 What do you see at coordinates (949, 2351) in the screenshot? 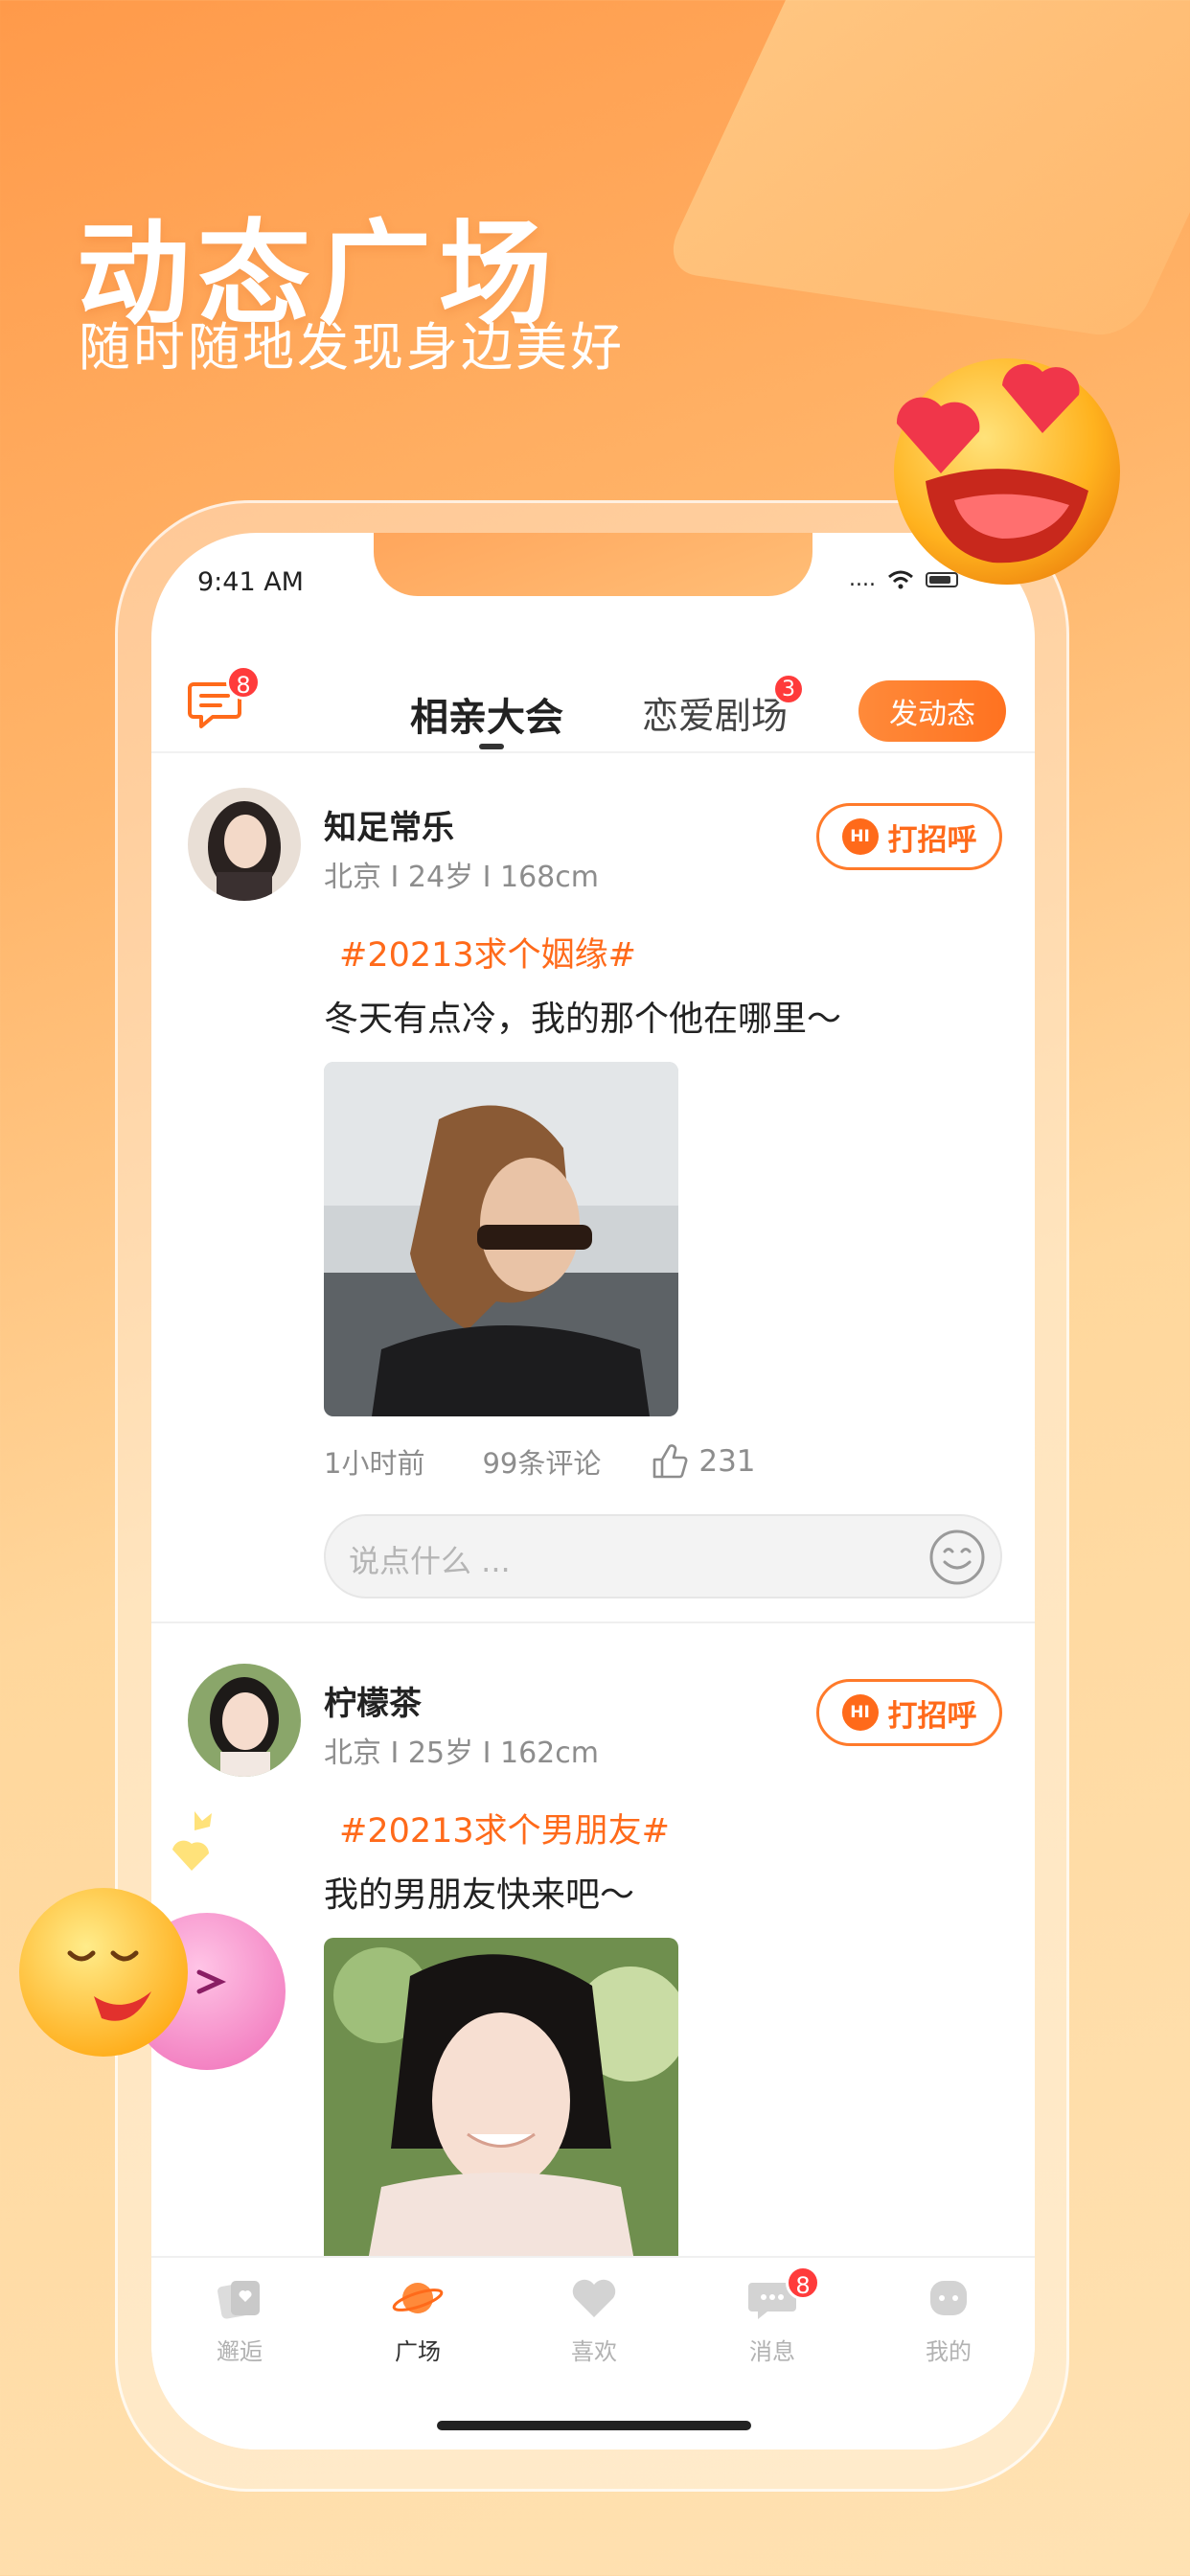
I see `tabbar-label: 我的` at bounding box center [949, 2351].